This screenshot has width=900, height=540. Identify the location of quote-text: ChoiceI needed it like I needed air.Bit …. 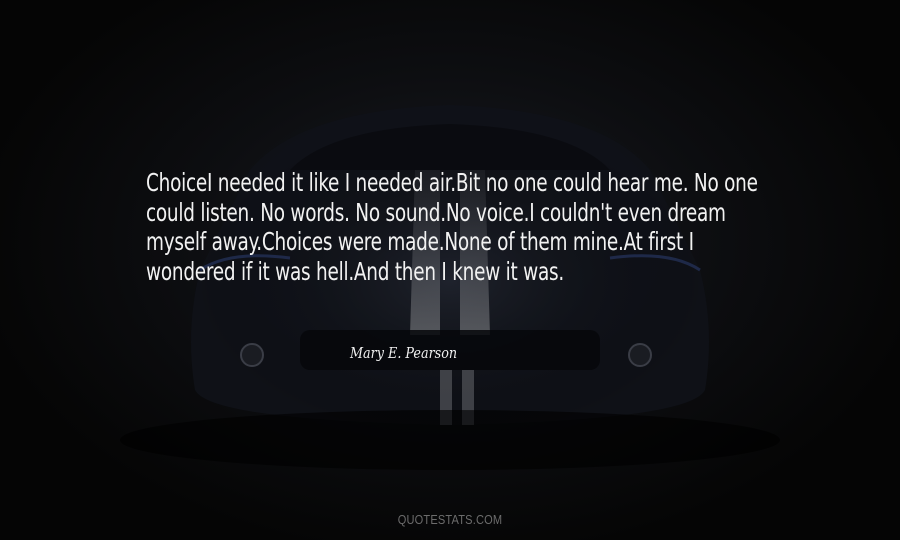
(452, 227).